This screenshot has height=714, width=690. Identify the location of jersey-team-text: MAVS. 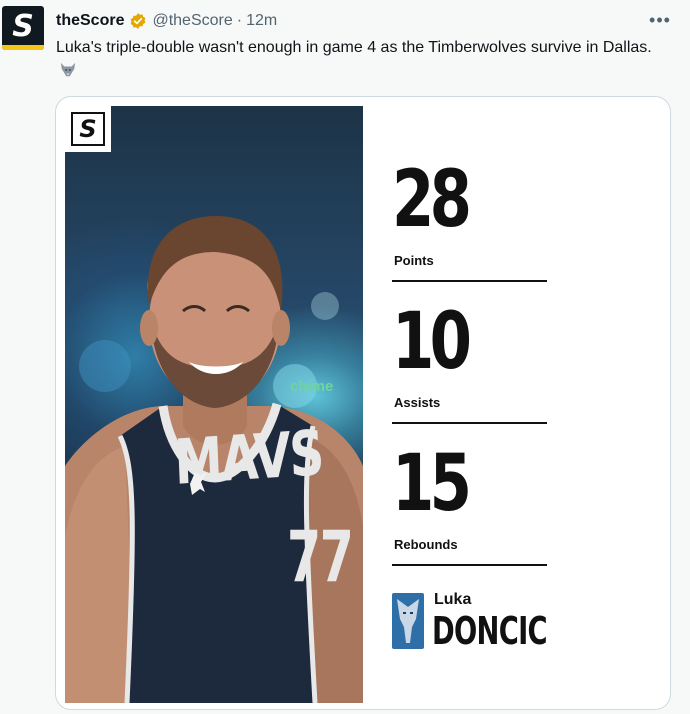
(249, 457).